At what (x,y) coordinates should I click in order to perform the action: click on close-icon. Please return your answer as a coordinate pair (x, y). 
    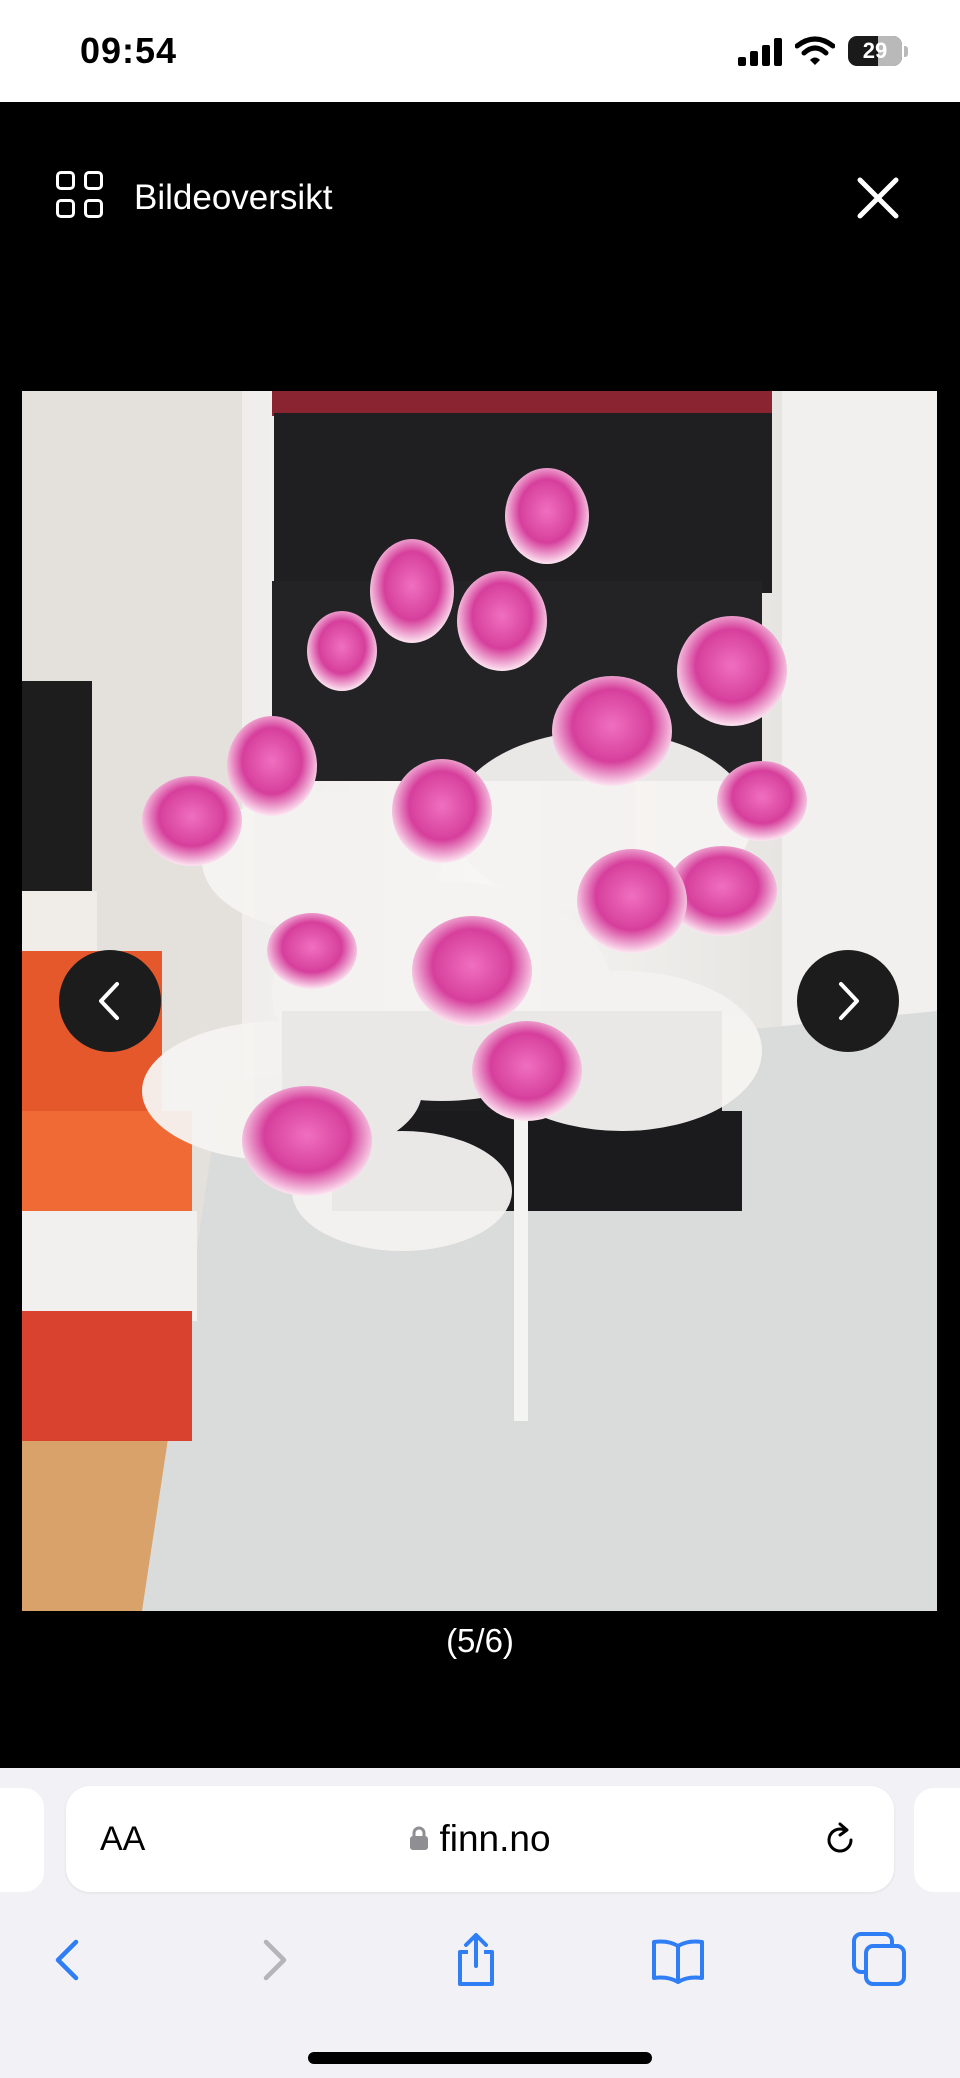
    Looking at the image, I should click on (878, 198).